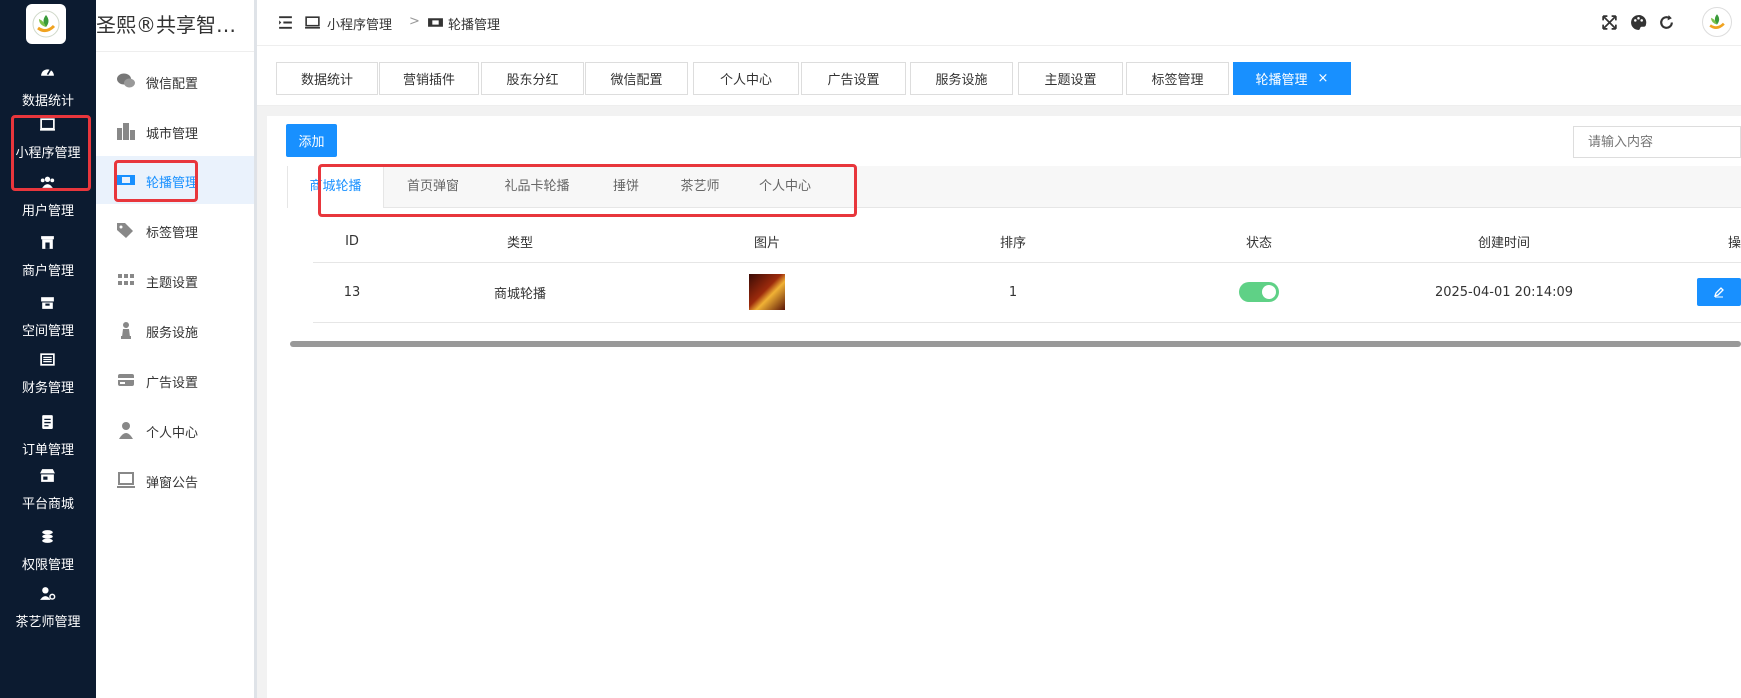  Describe the element at coordinates (46, 24) in the screenshot. I see `app-logo` at that location.